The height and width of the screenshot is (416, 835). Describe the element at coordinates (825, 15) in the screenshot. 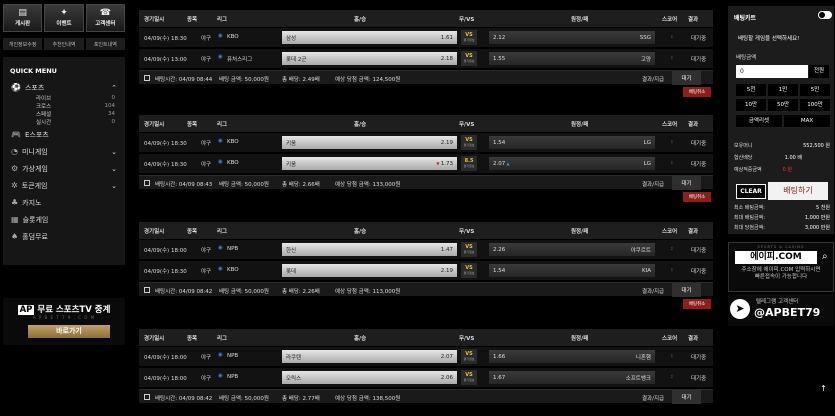

I see `slip-toggle` at that location.